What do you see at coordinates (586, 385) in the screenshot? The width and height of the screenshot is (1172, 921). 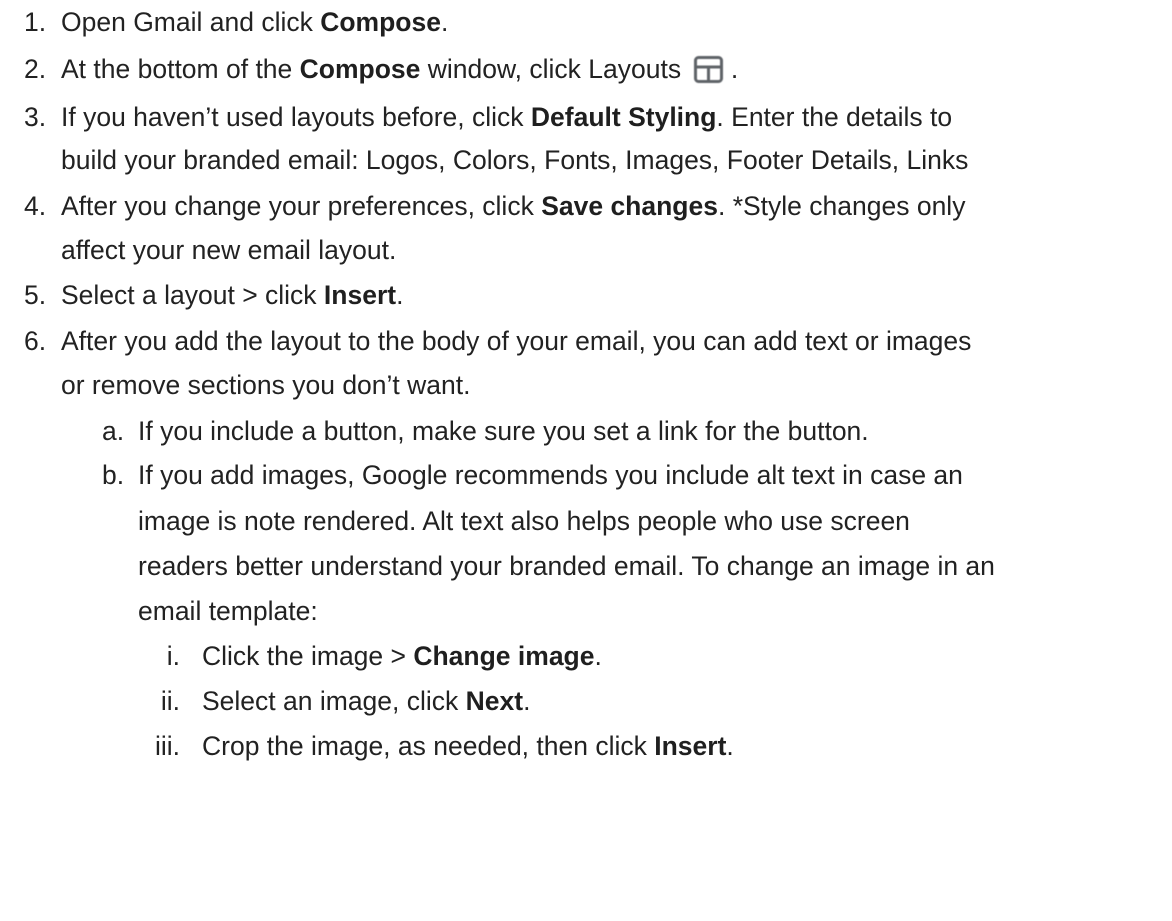 I see `step-6-continued: or remove sections you don’t want.` at bounding box center [586, 385].